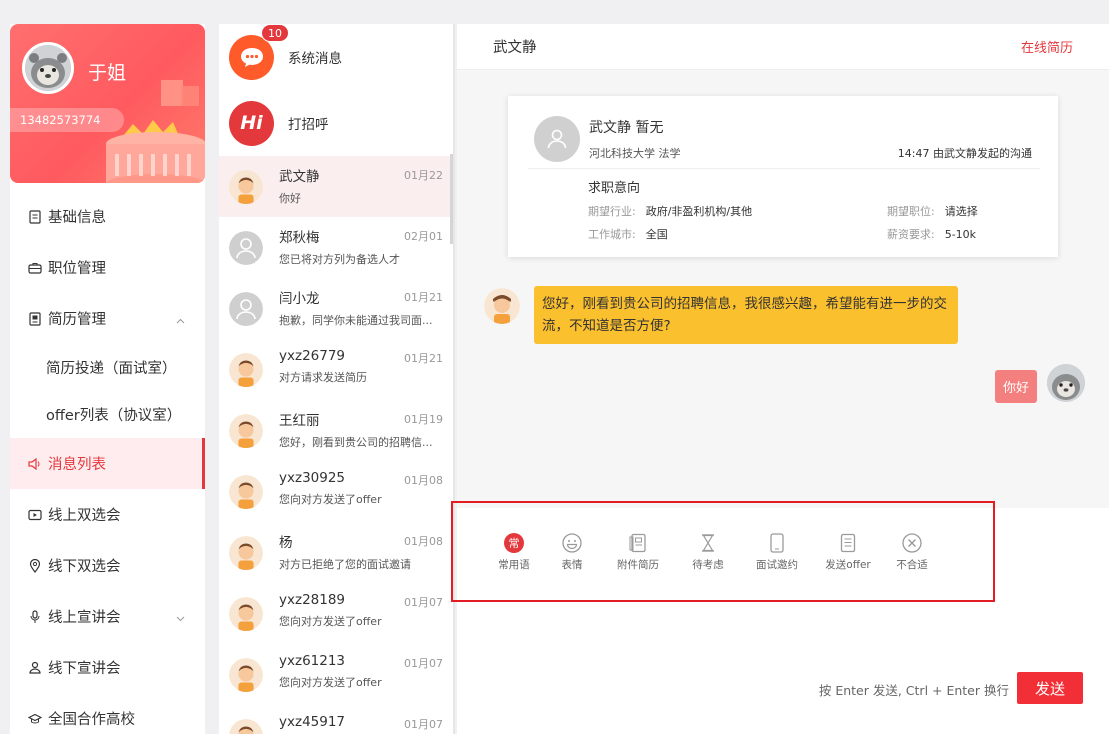  Describe the element at coordinates (336, 186) in the screenshot. I see `conversation-item: 武文静 01月22 你好` at that location.